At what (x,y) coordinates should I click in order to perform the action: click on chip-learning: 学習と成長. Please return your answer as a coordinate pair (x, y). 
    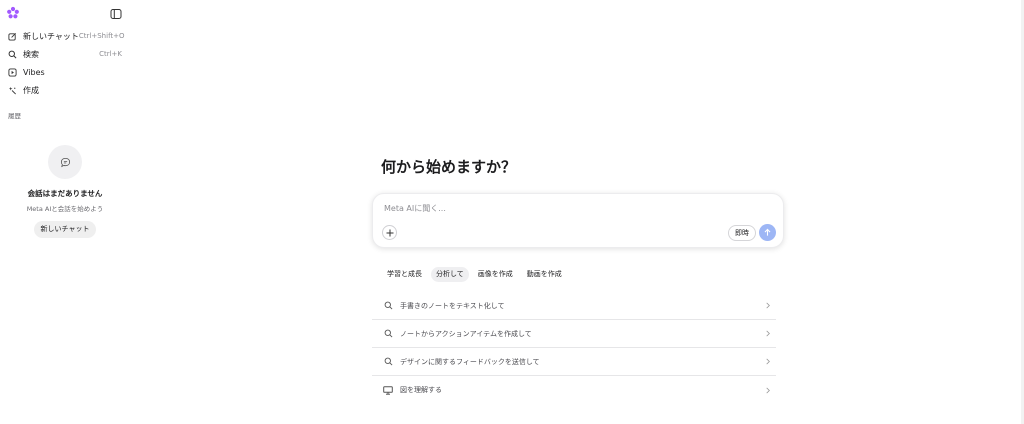
    Looking at the image, I should click on (404, 274).